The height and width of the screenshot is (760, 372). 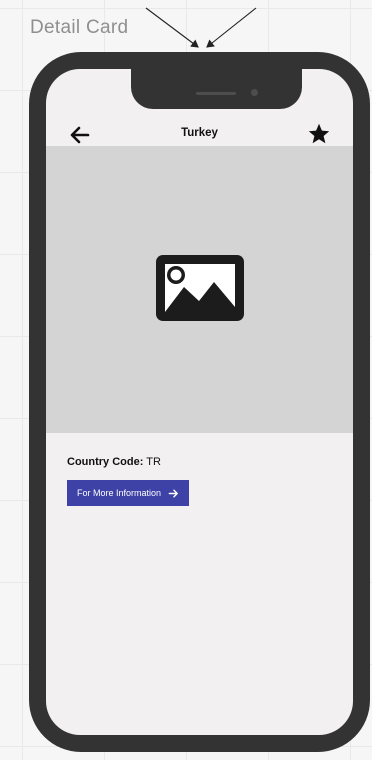 I want to click on connector-line-right, so click(x=231, y=27).